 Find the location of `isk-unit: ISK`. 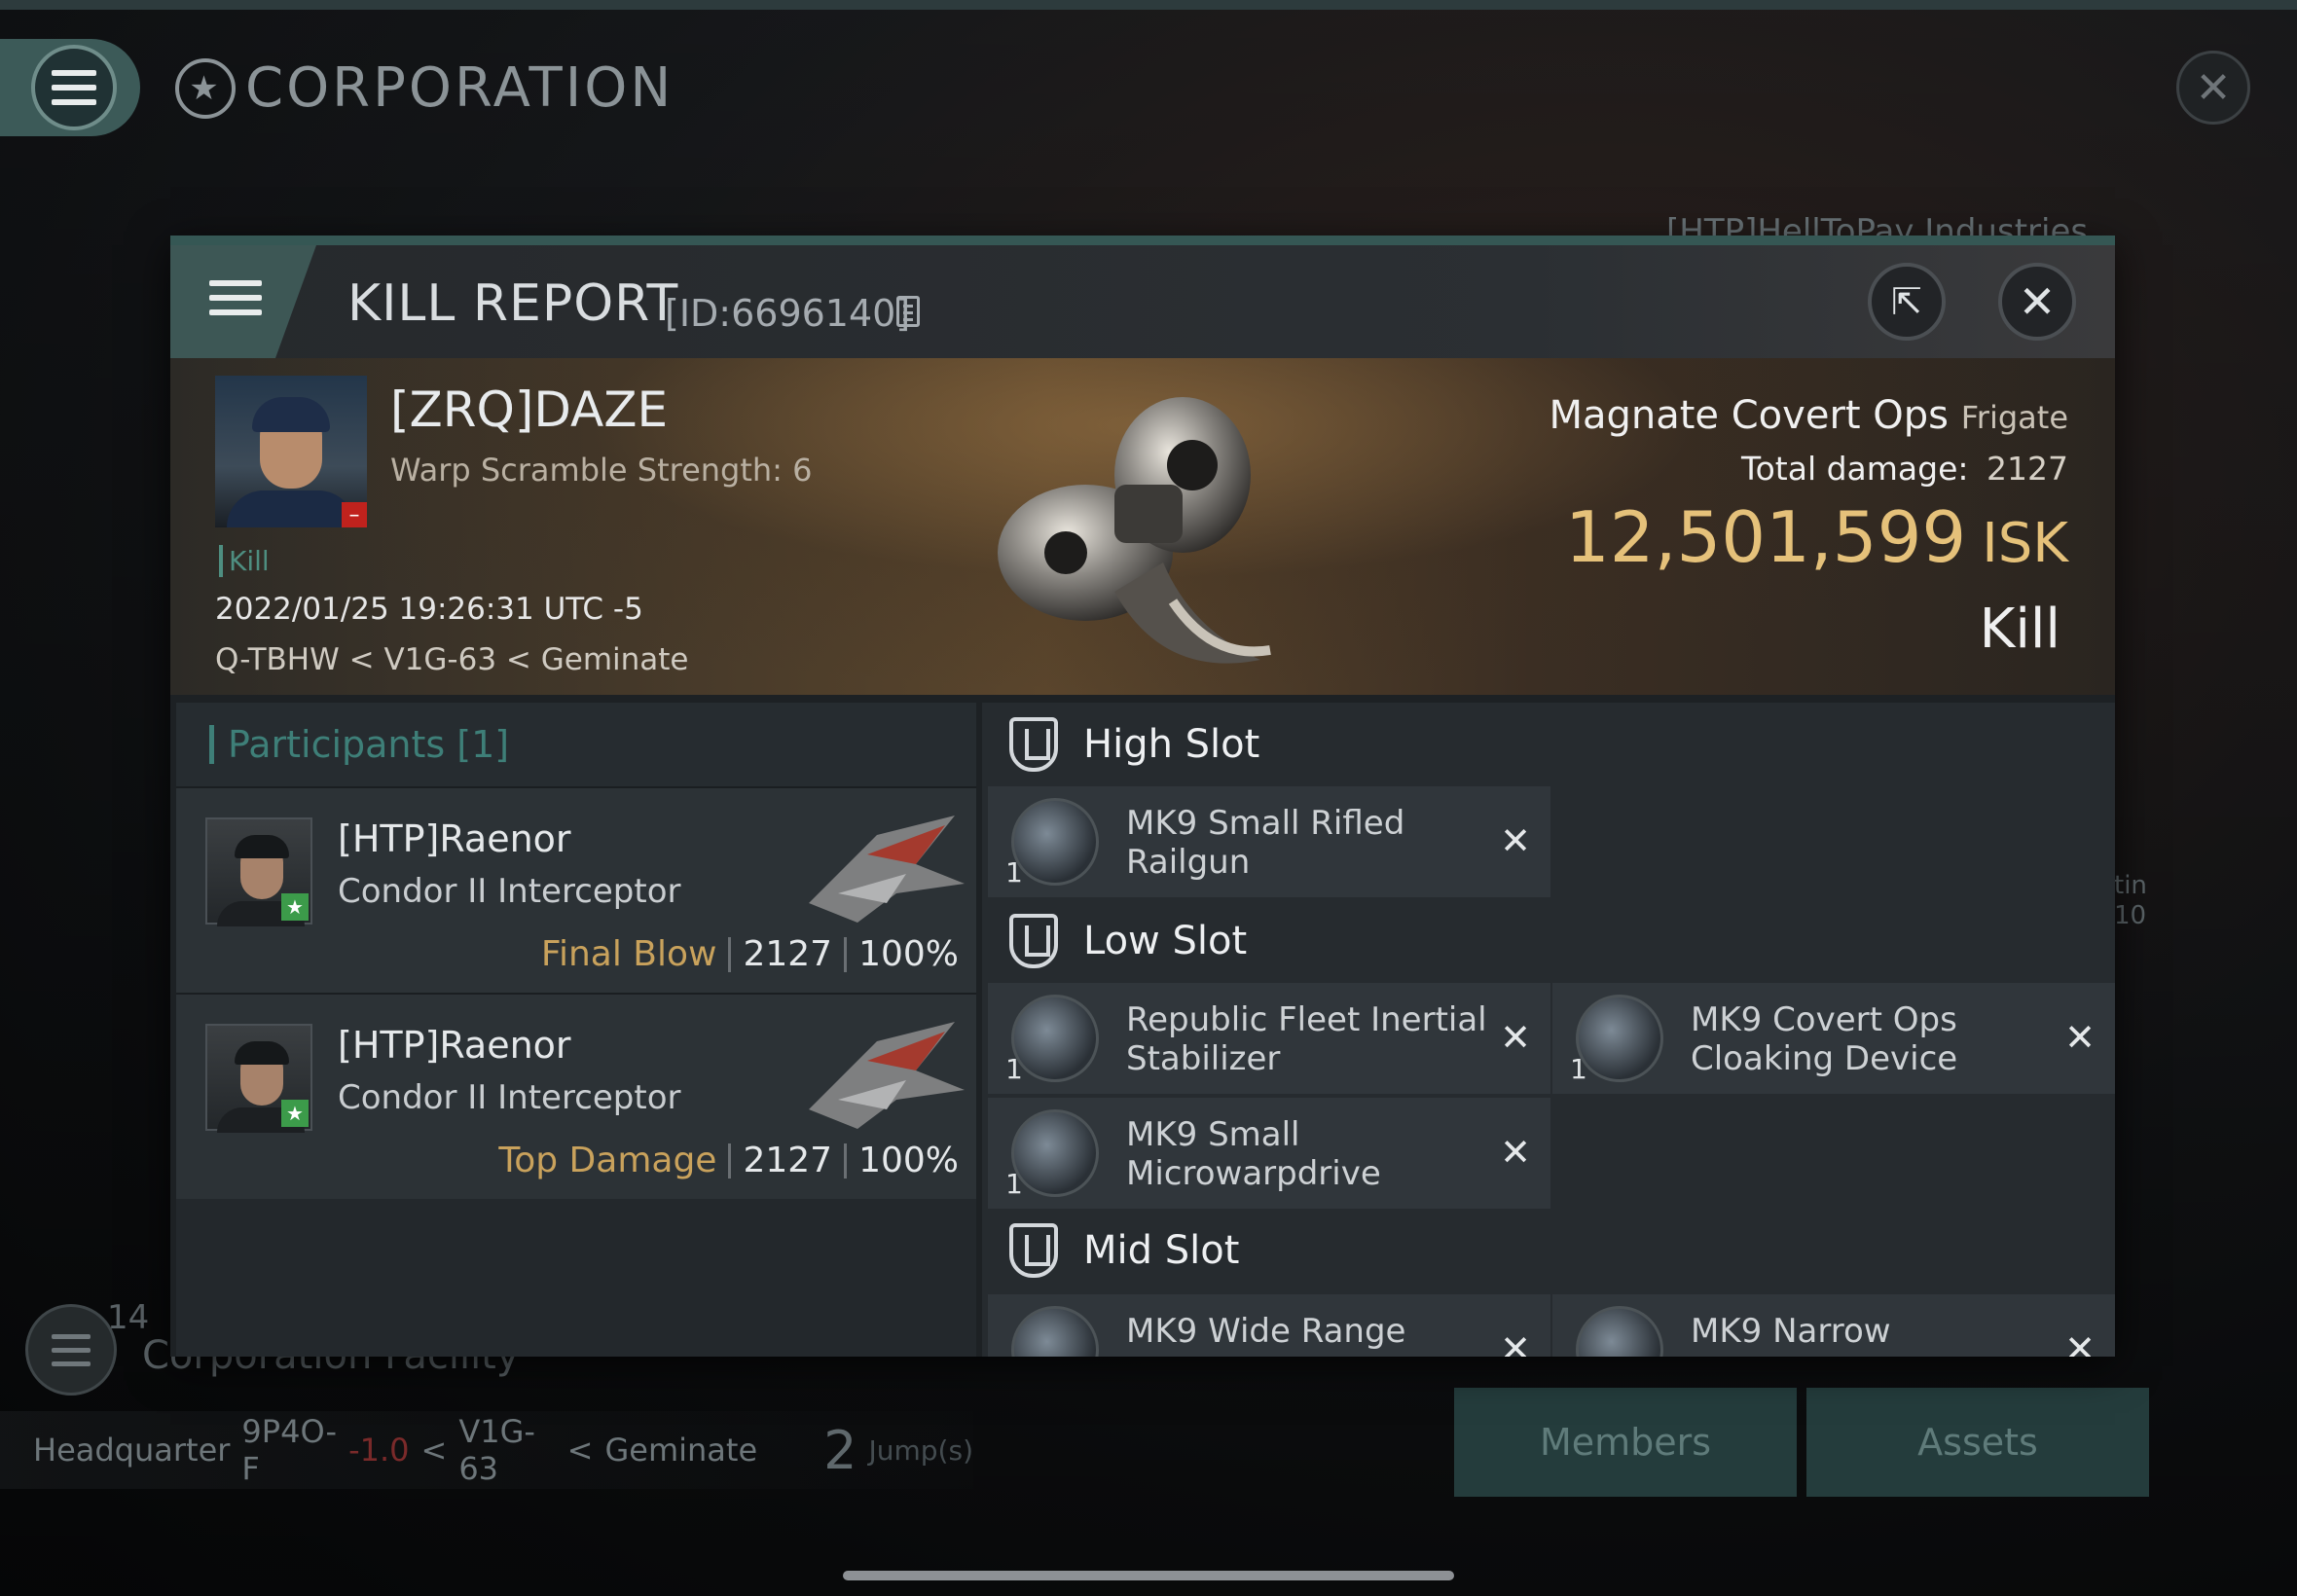

isk-unit: ISK is located at coordinates (2025, 543).